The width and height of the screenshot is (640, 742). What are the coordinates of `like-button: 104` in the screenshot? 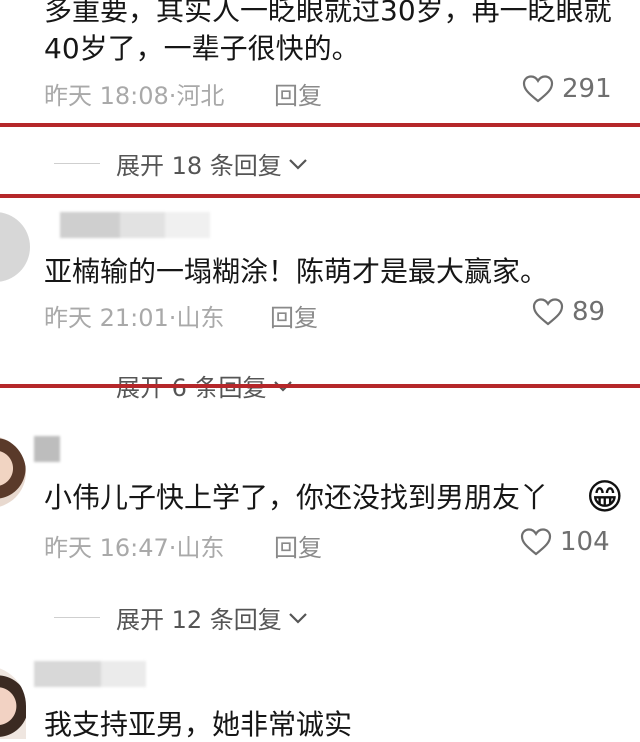 It's located at (565, 542).